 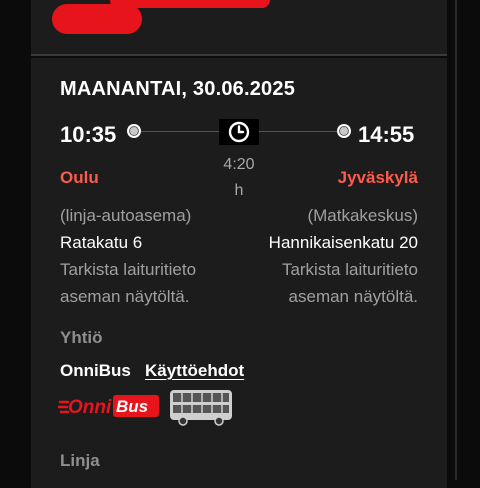 I want to click on trip-duration: 4:20 h, so click(x=239, y=178).